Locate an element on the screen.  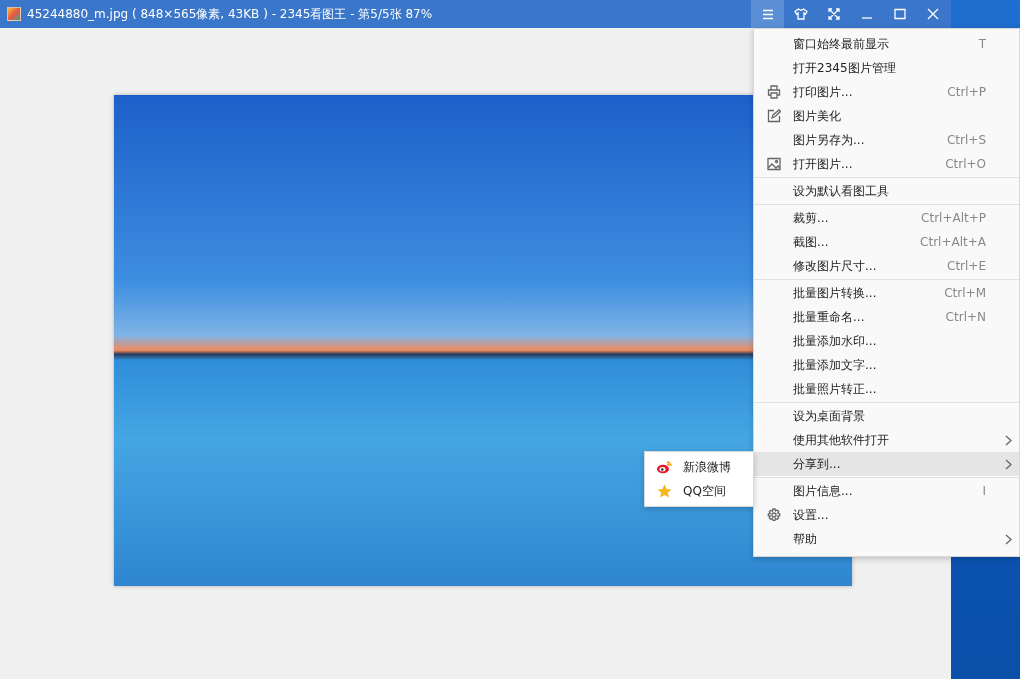
menu-item: 图片另存为... Ctrl+S is located at coordinates (886, 140).